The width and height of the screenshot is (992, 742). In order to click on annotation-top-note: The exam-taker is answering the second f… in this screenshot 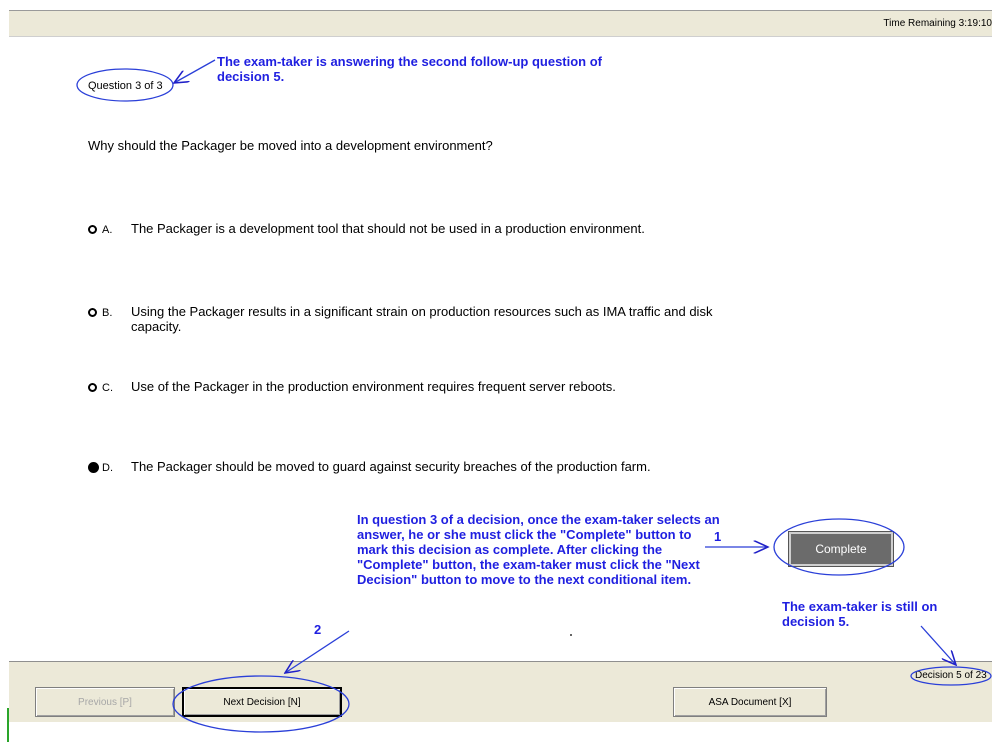, I will do `click(410, 69)`.